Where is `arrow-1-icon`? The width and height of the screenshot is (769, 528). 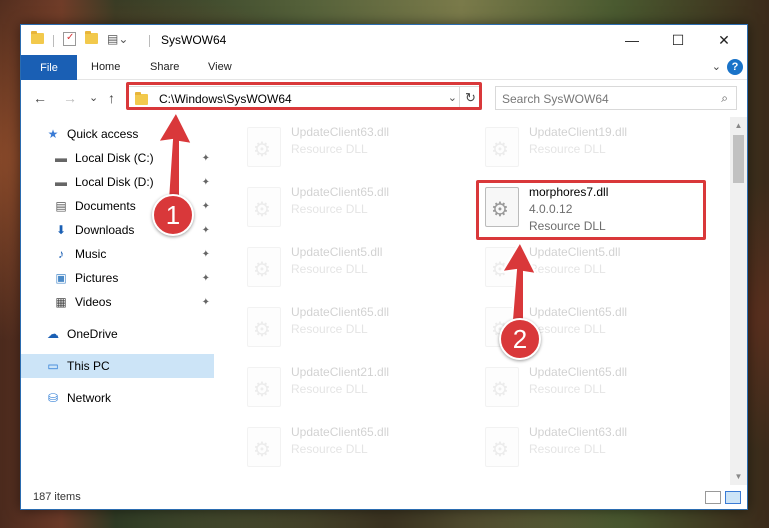
arrow-1-icon is located at coordinates (175, 155).